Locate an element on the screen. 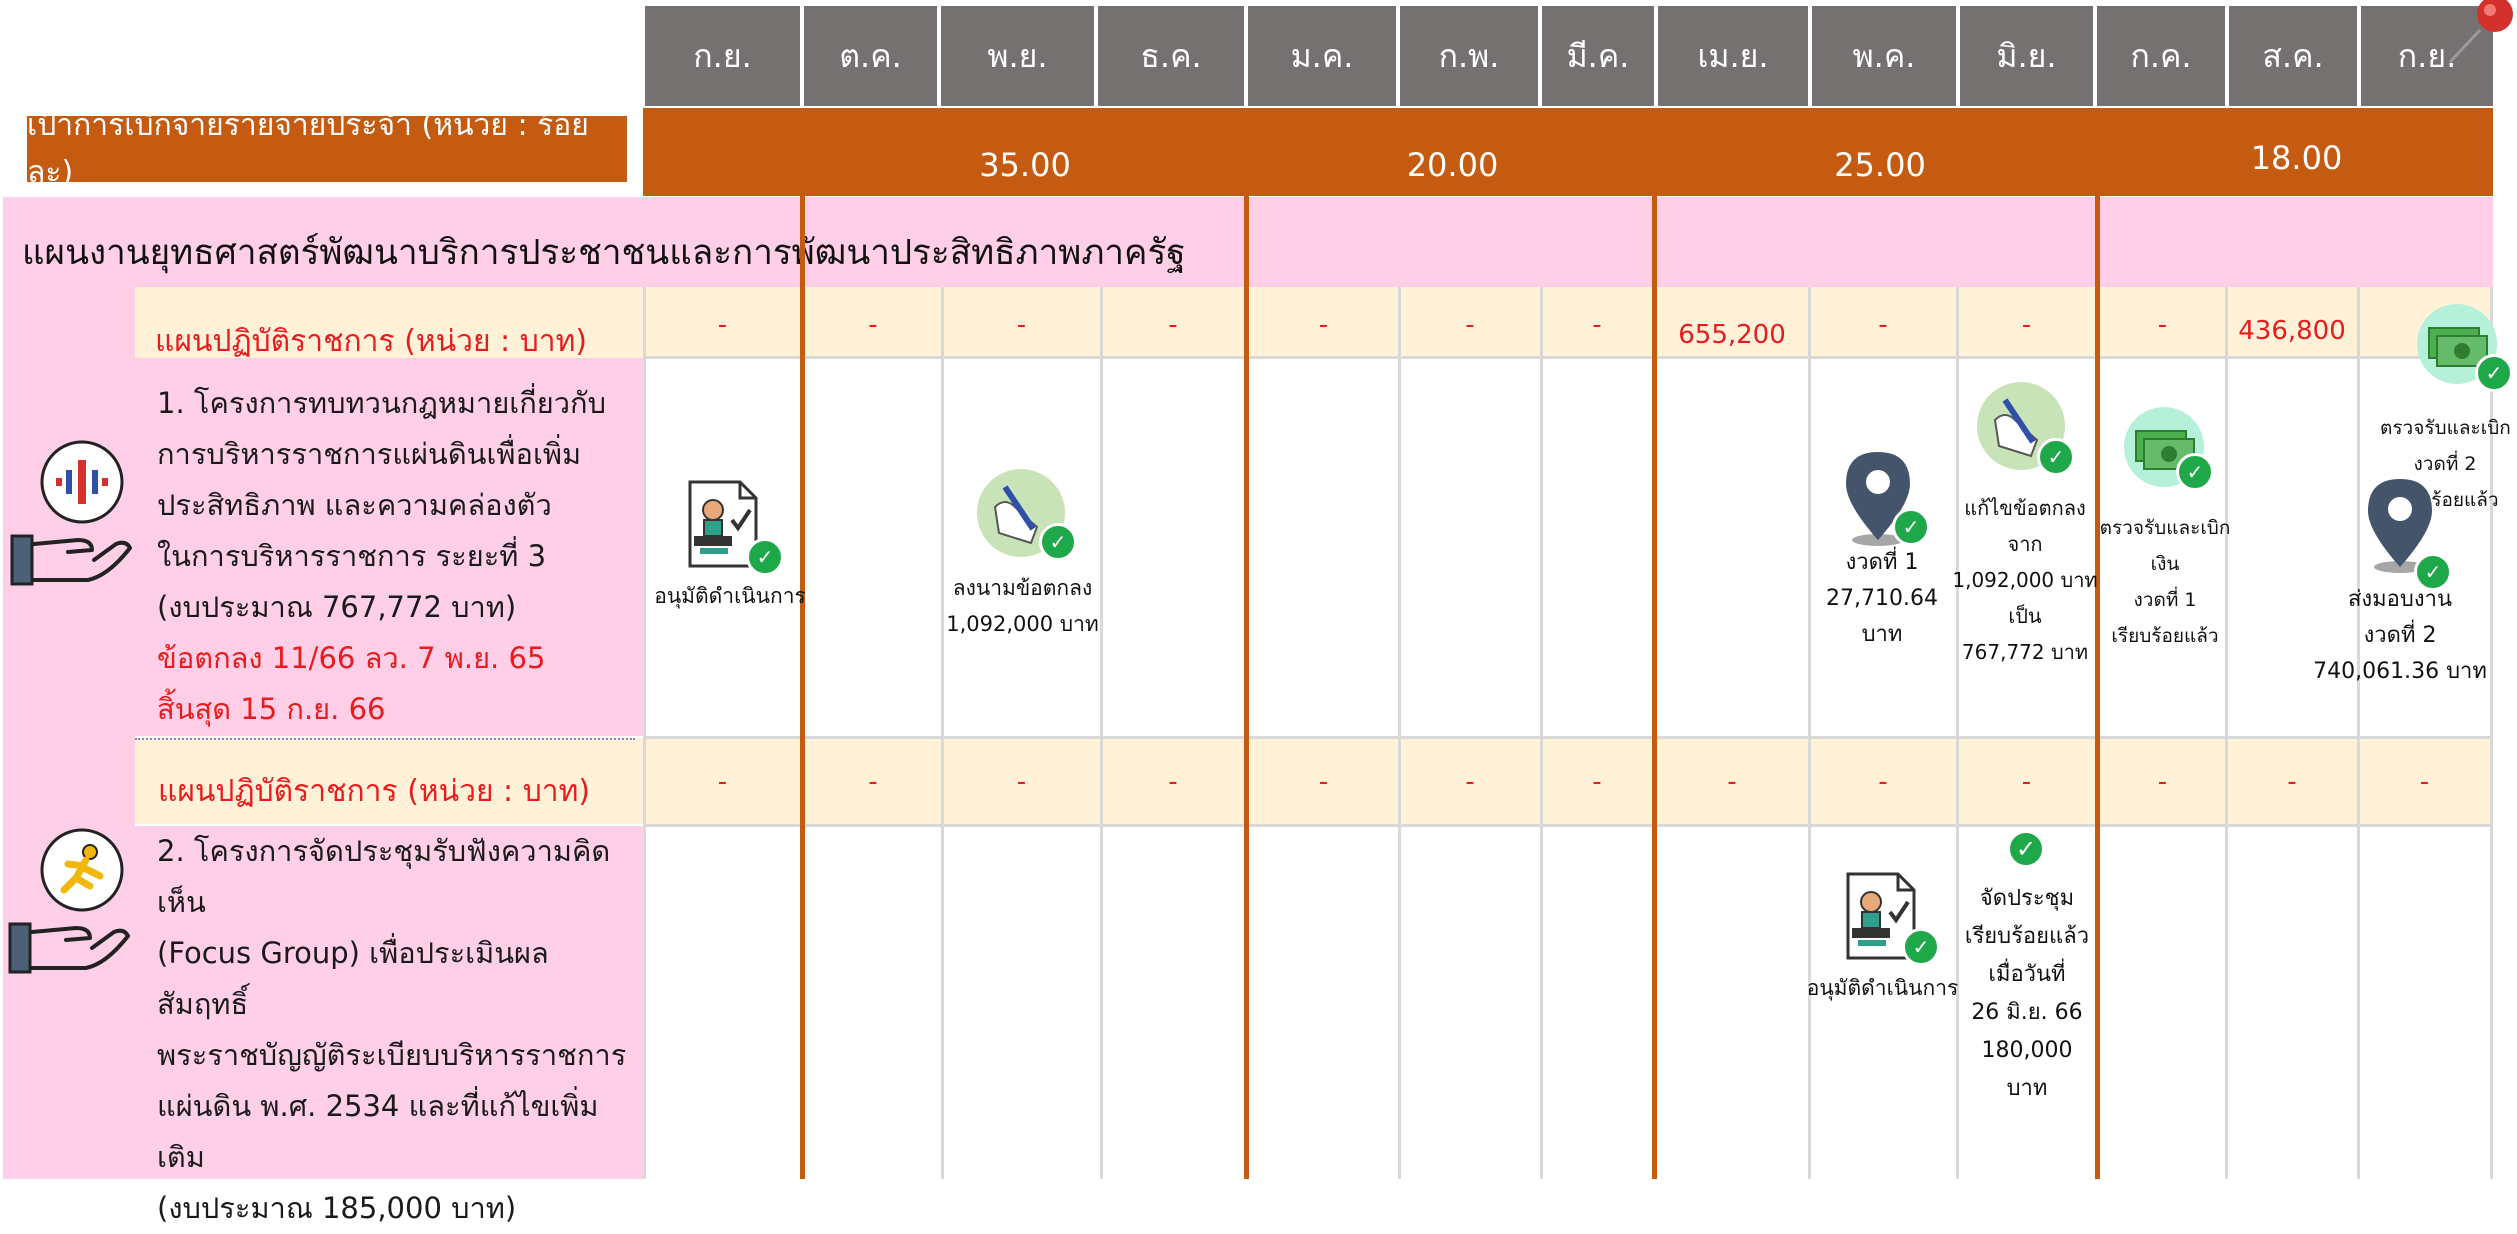 Image resolution: width=2517 pixels, height=1234 pixels. target-value-q1: 35.00 is located at coordinates (1025, 165).